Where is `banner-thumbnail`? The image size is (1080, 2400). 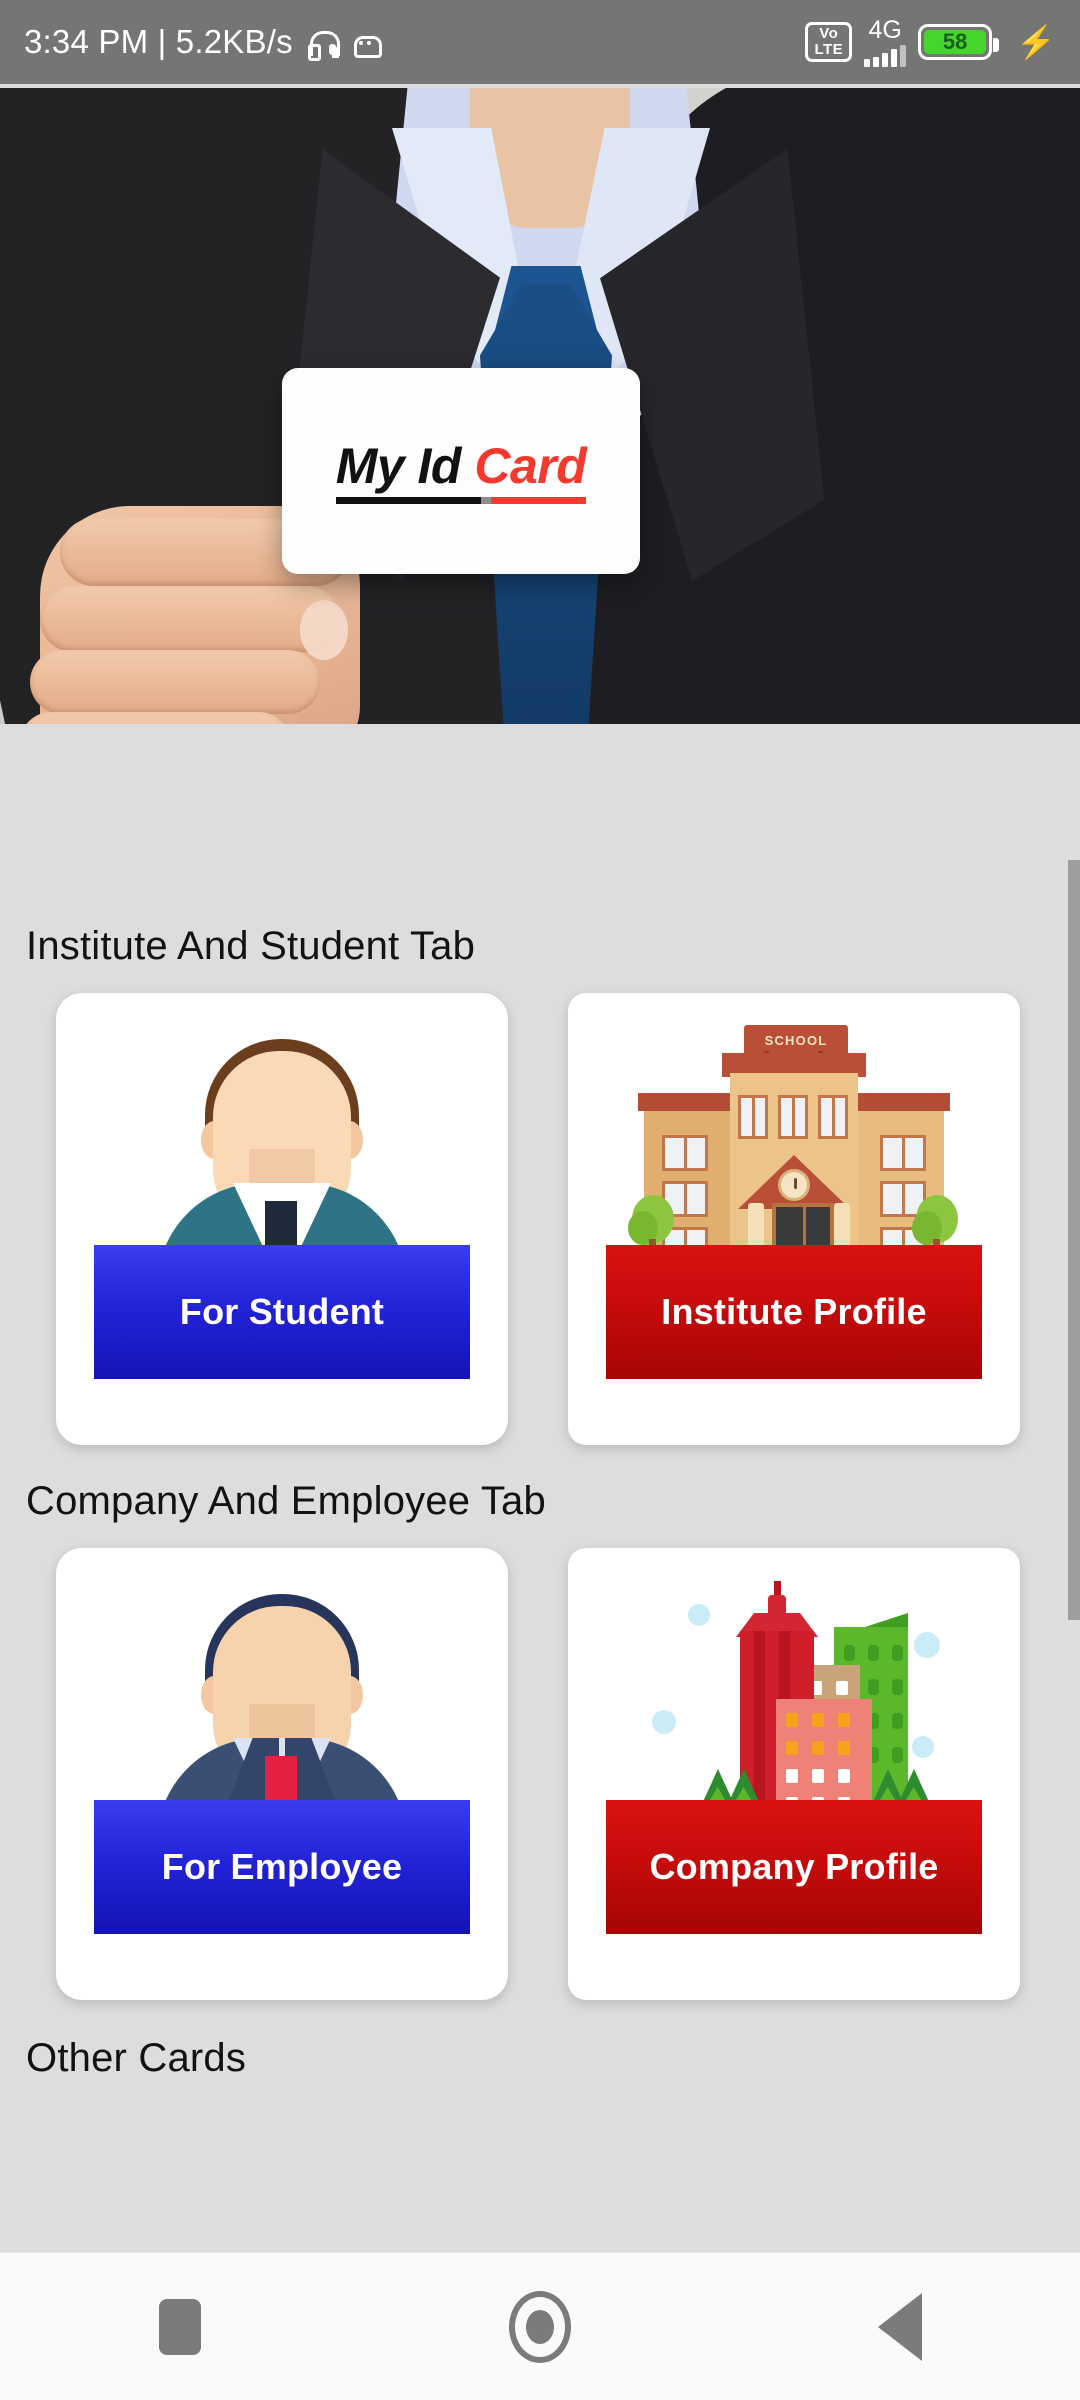
banner-thumbnail is located at coordinates (324, 630).